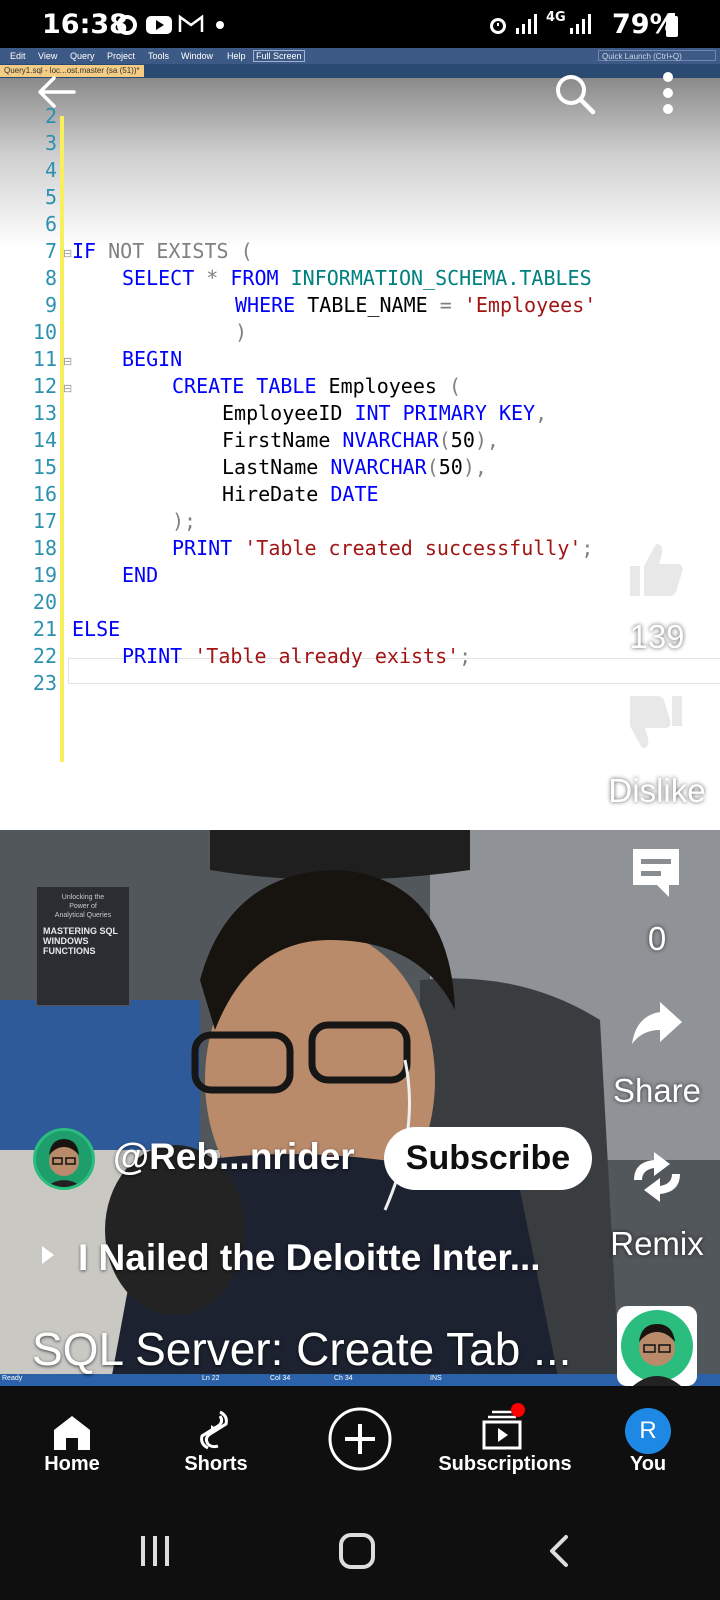  I want to click on line-number: 18, so click(44, 548).